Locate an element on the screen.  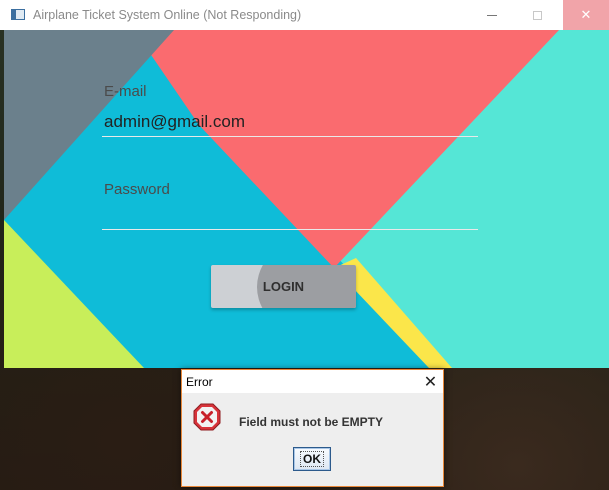
minimize-icon is located at coordinates (492, 15).